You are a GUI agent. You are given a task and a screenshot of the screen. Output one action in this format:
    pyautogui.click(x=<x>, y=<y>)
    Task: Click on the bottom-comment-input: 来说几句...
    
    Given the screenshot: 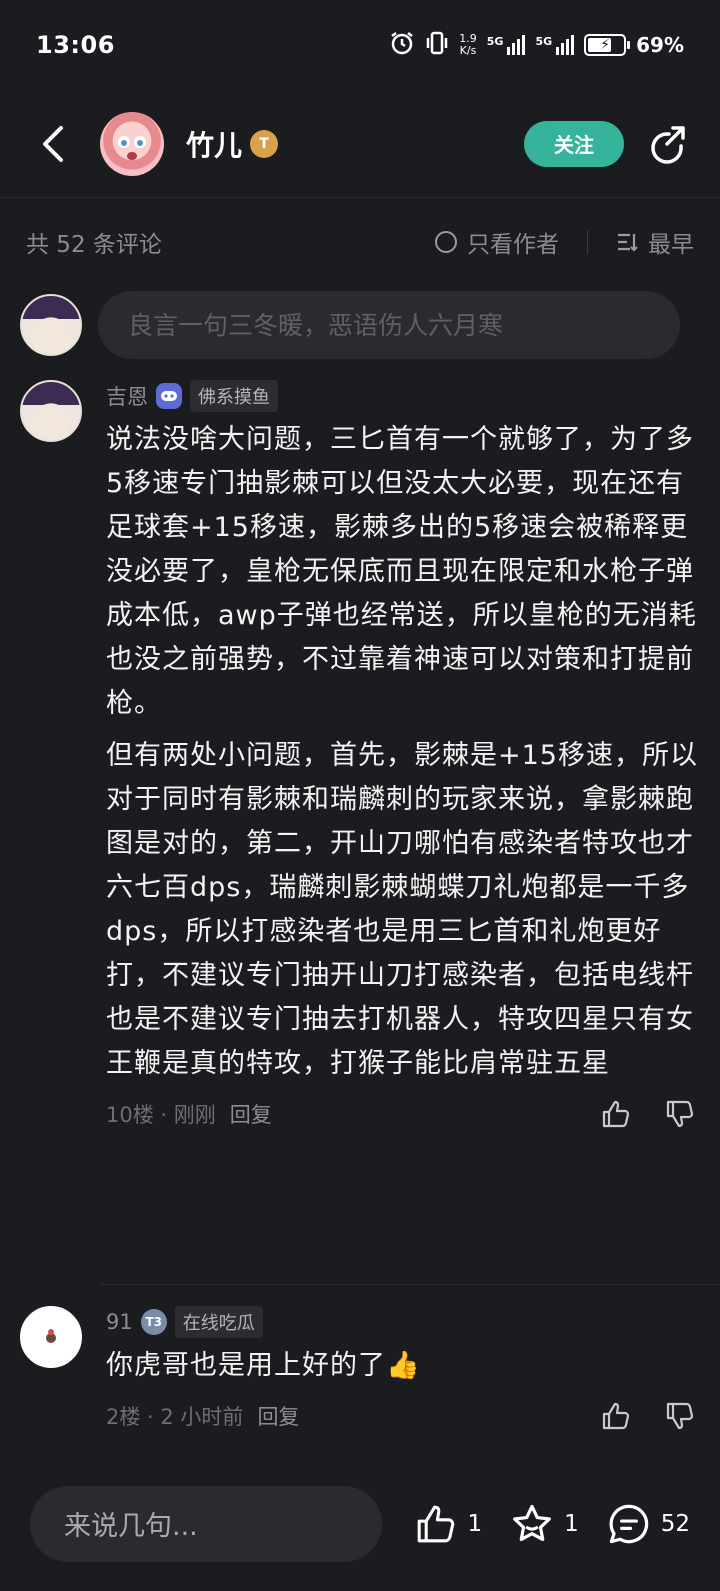 What is the action you would take?
    pyautogui.click(x=206, y=1523)
    